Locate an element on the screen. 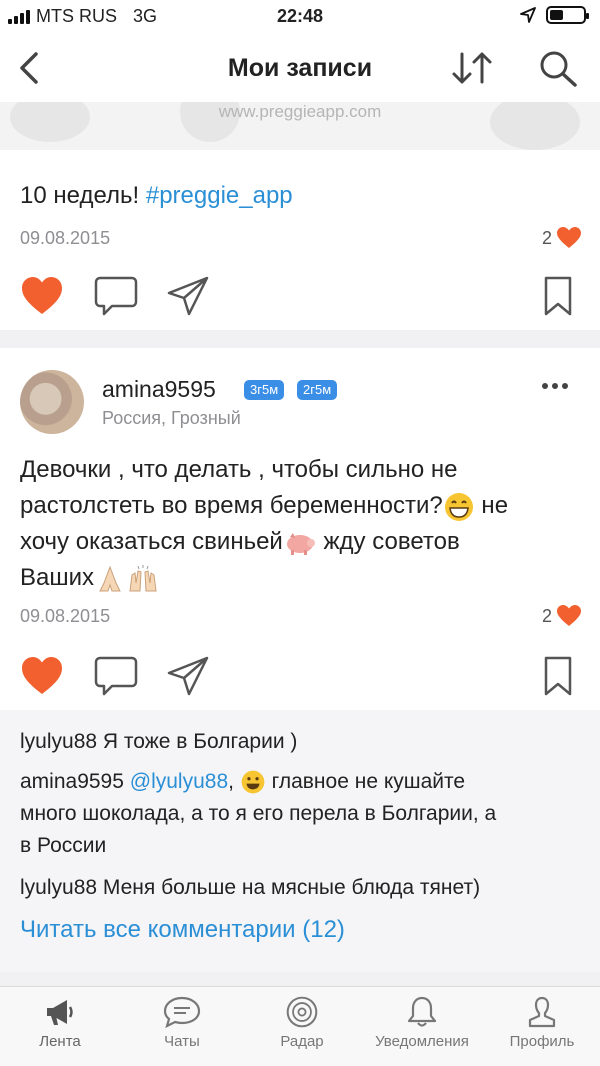  status-right is located at coordinates (554, 15).